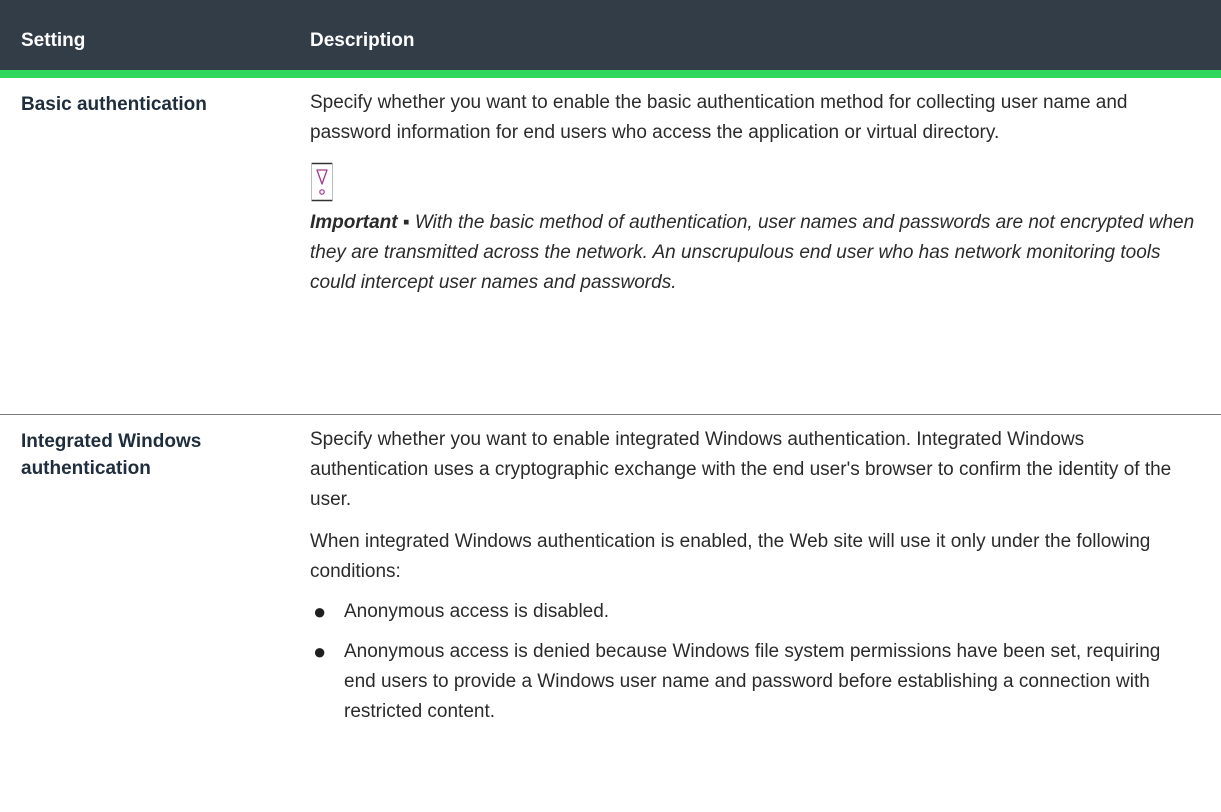 This screenshot has width=1221, height=812. I want to click on setting-name-line: Integrated Windows, so click(111, 441).